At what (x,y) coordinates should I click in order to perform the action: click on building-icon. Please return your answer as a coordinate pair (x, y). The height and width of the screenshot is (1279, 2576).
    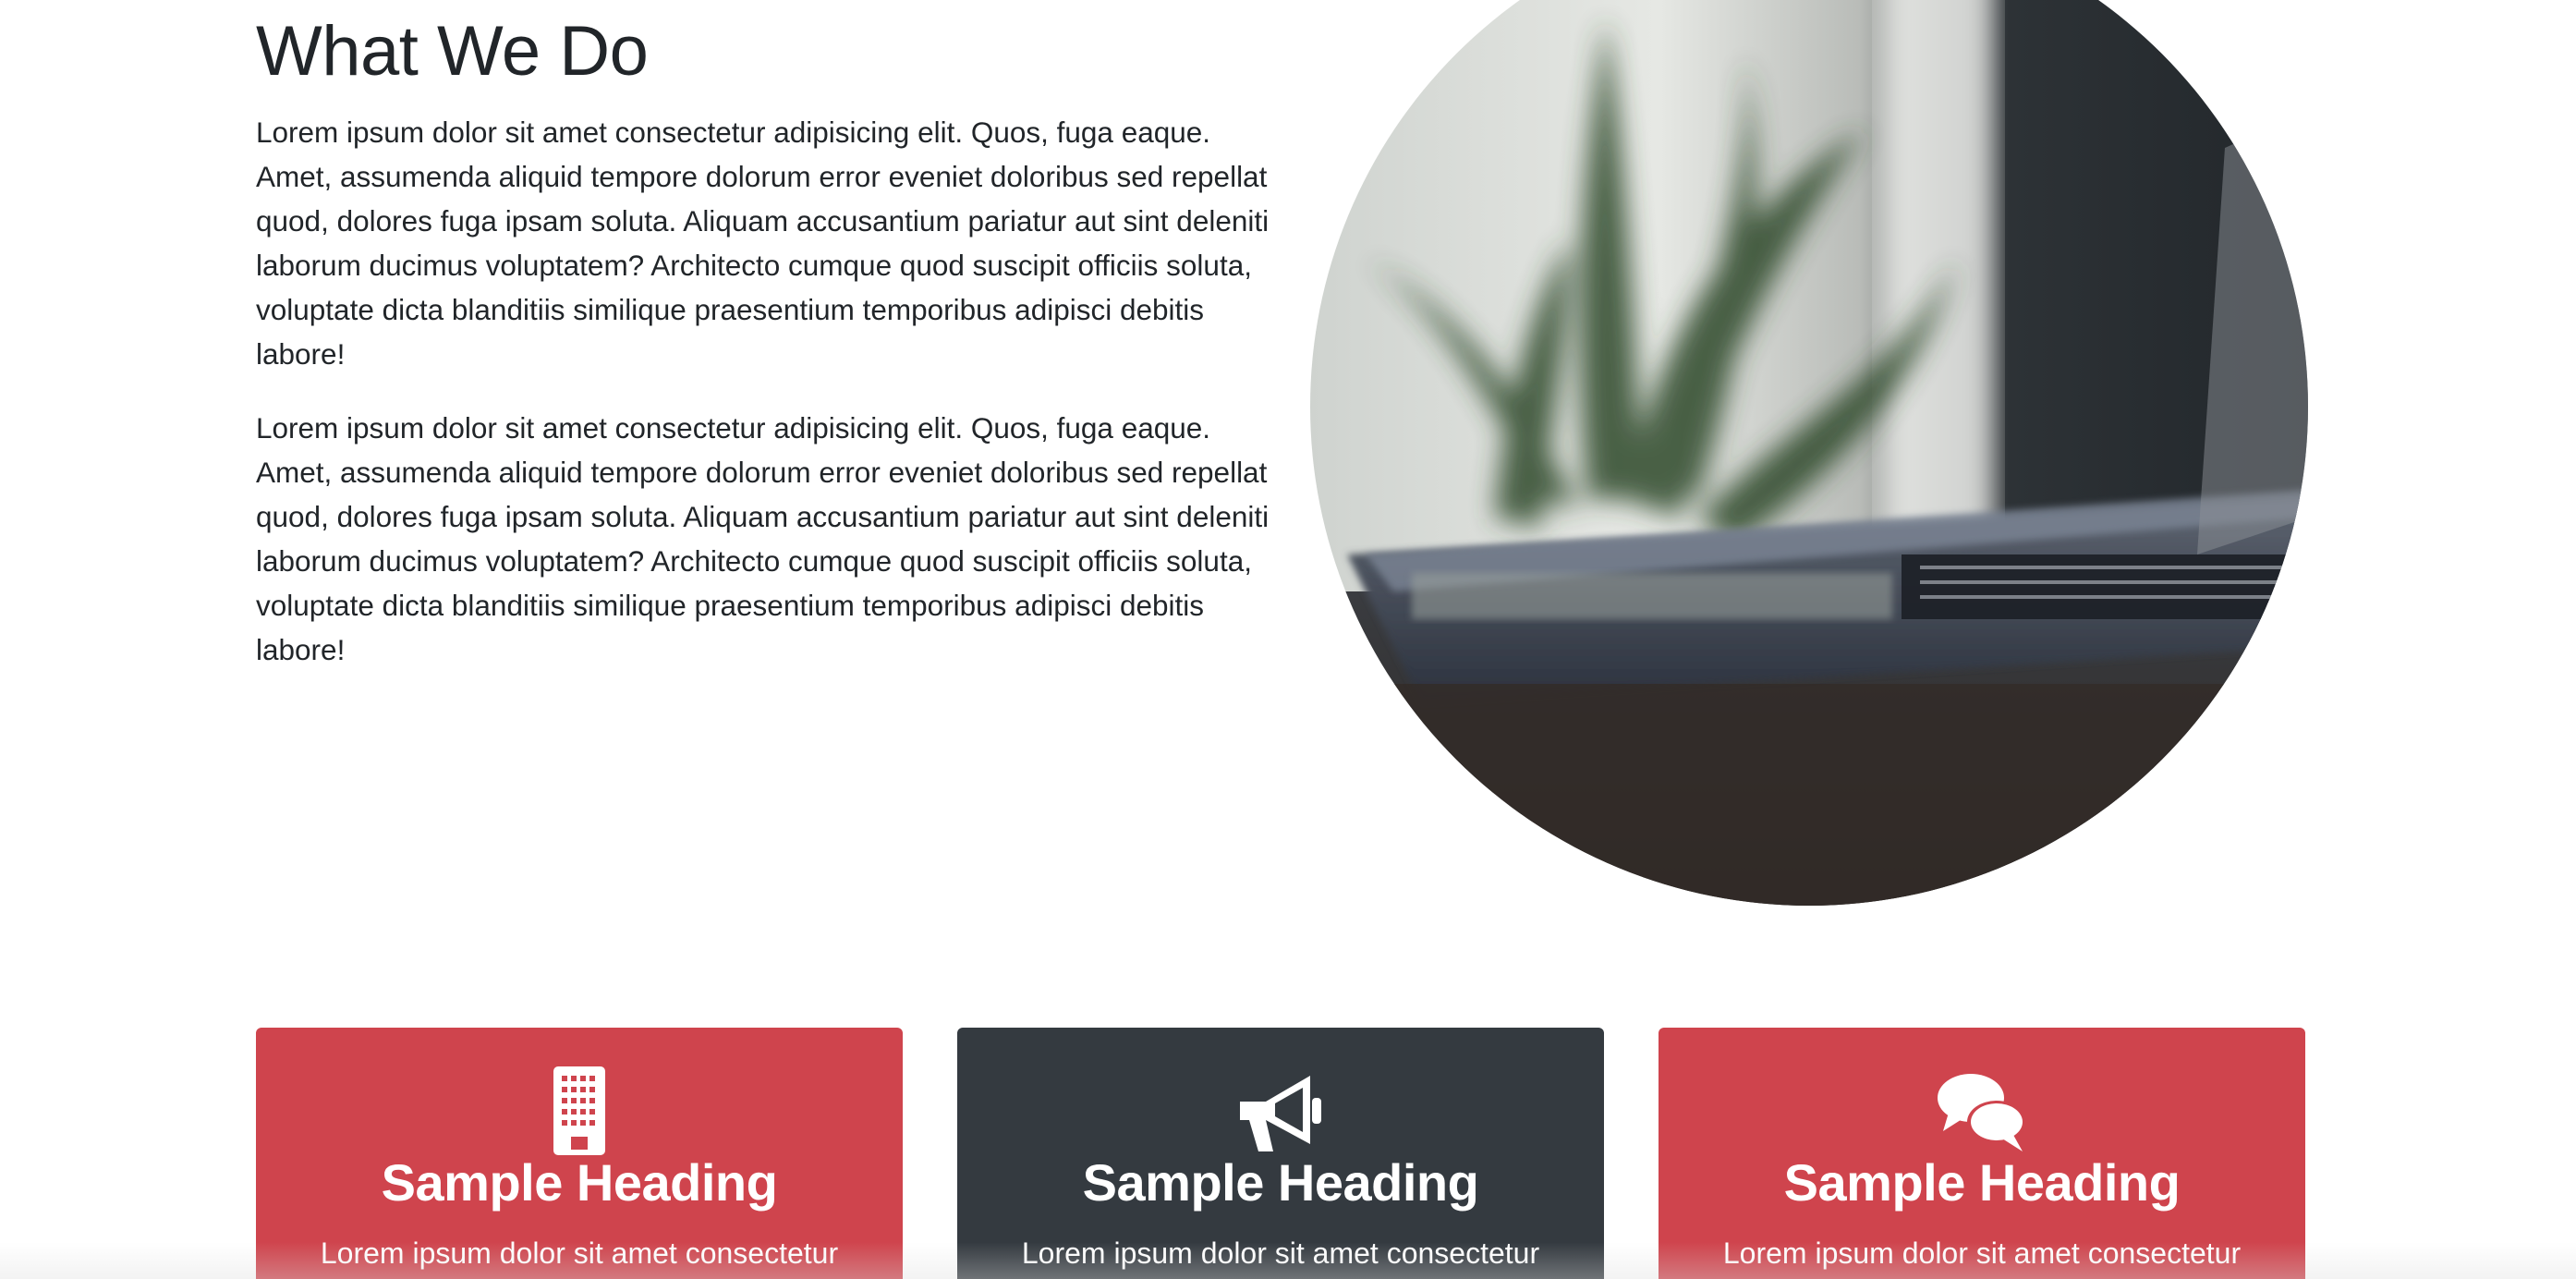
    Looking at the image, I should click on (579, 1111).